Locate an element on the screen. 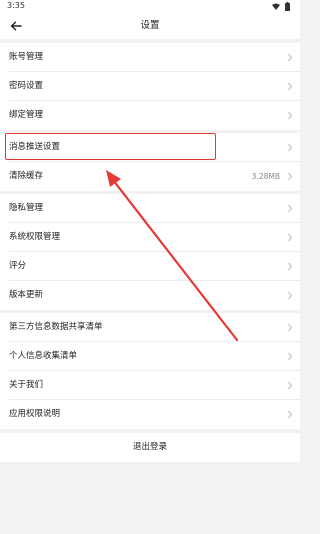 The image size is (320, 534). menu-item-label: 消息推送设置 is located at coordinates (35, 147).